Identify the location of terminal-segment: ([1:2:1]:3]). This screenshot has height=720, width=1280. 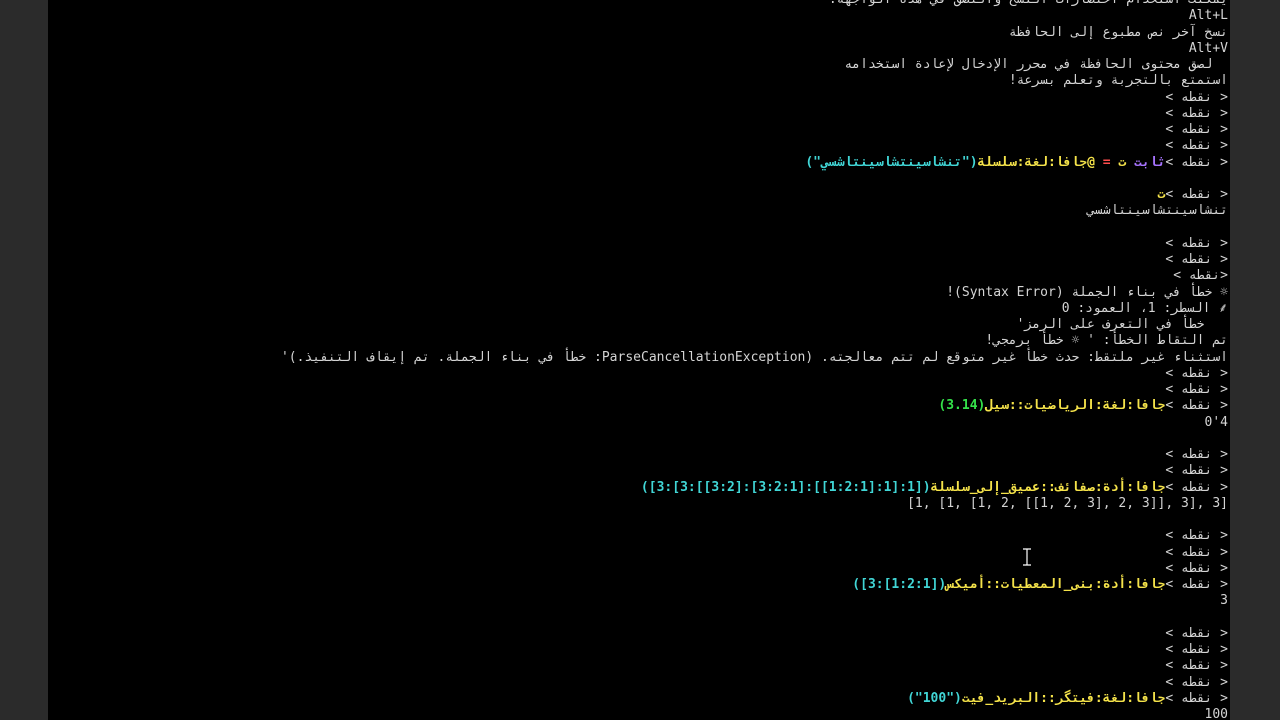
(899, 584).